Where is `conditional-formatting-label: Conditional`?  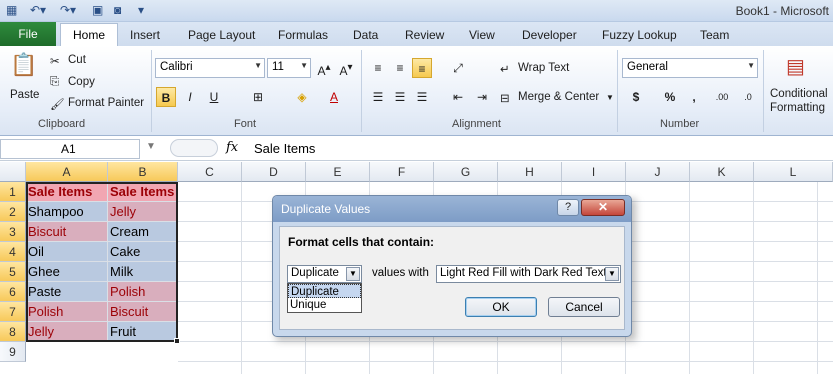 conditional-formatting-label: Conditional is located at coordinates (799, 94).